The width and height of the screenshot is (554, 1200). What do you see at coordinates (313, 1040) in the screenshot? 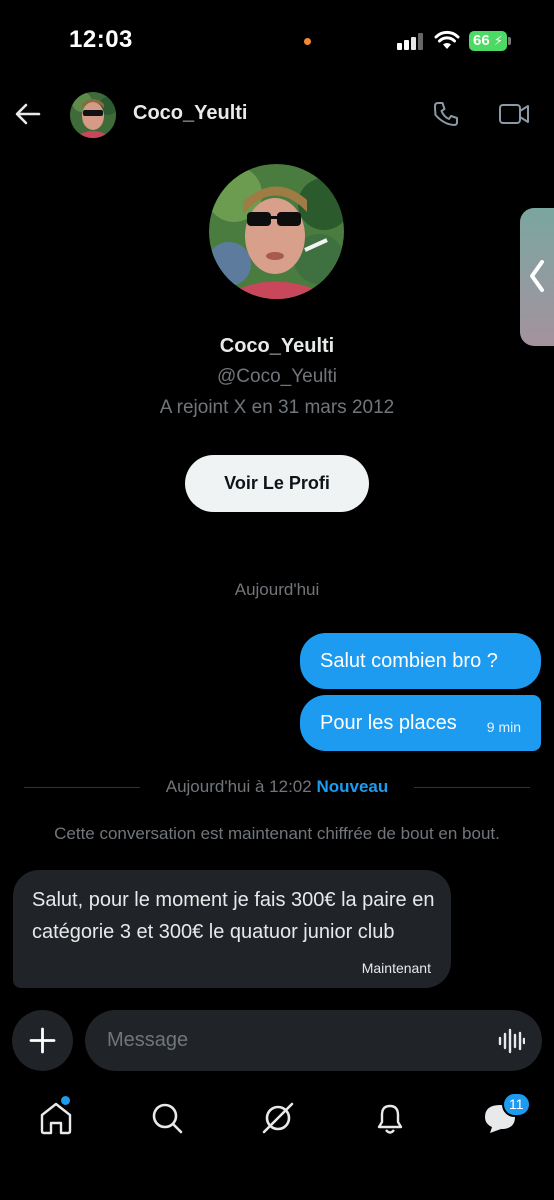
I see `message-input` at bounding box center [313, 1040].